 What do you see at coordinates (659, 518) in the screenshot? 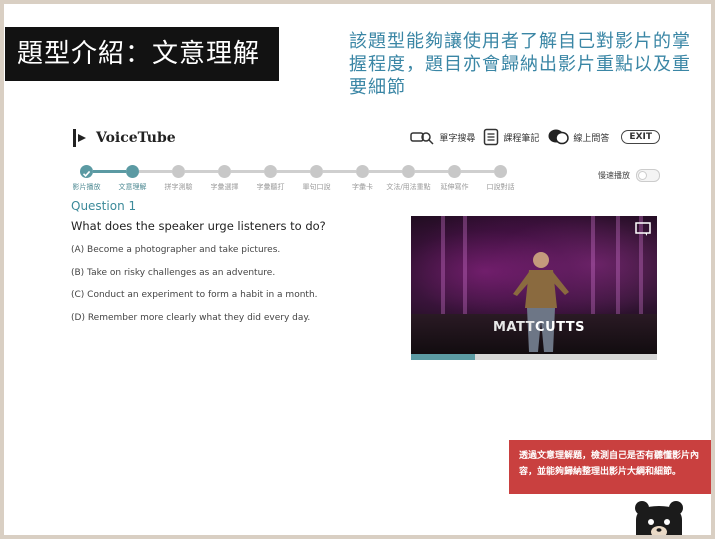
I see `bear-mascot-icon` at bounding box center [659, 518].